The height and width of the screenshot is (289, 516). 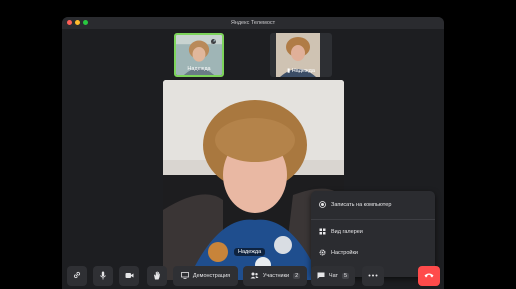 I want to click on screen-share-button: Демонстрация, so click(x=205, y=276).